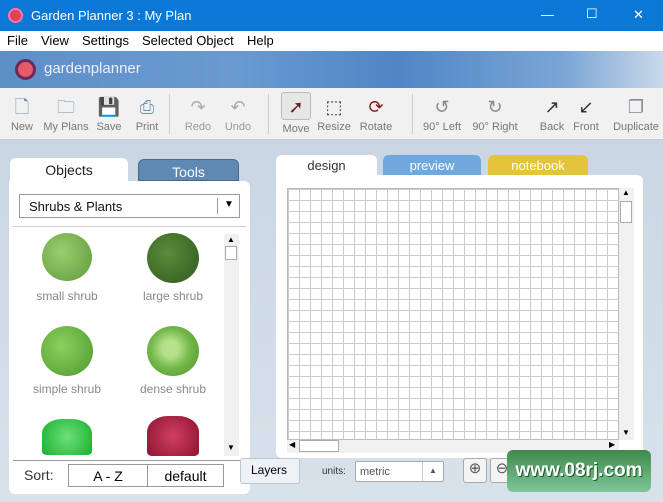 The image size is (663, 502). Describe the element at coordinates (231, 345) in the screenshot. I see `objects-scrollbar: ▲ ▼` at that location.